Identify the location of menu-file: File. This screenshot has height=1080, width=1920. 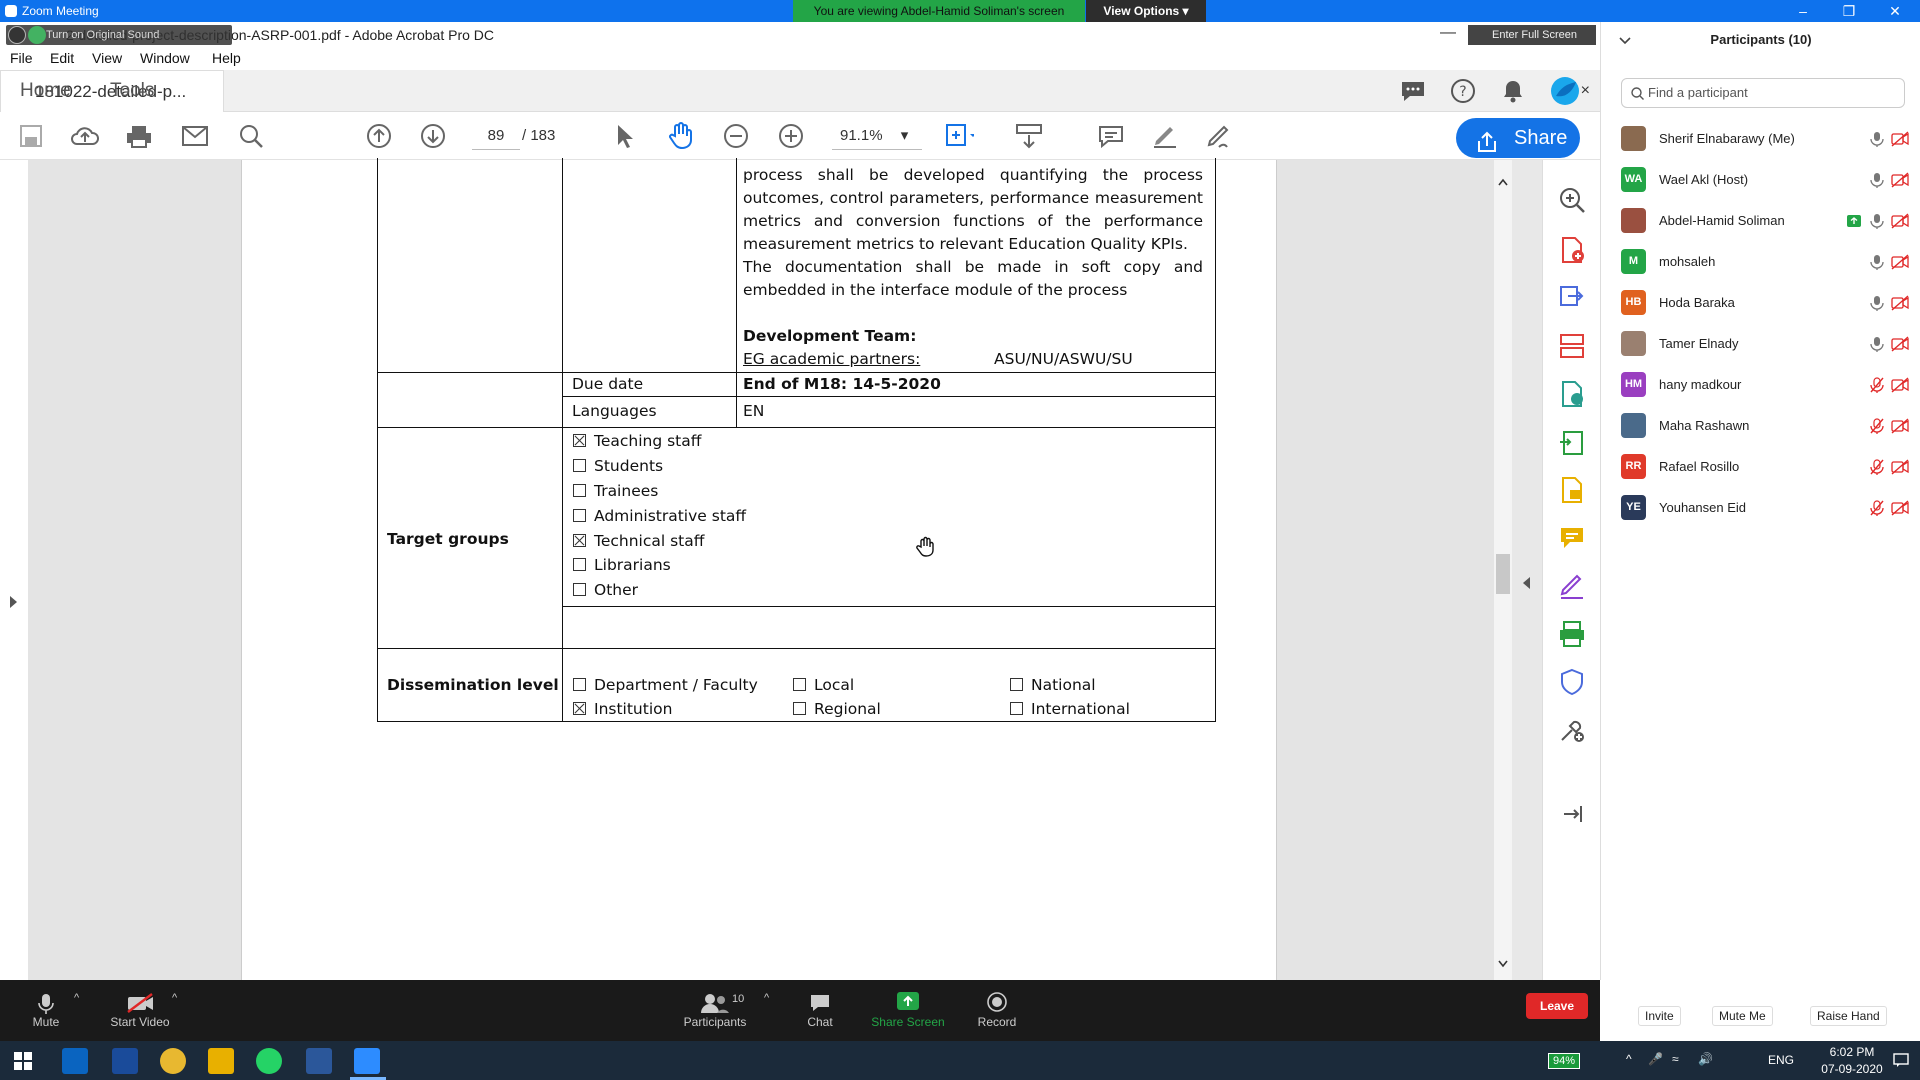
(21, 58).